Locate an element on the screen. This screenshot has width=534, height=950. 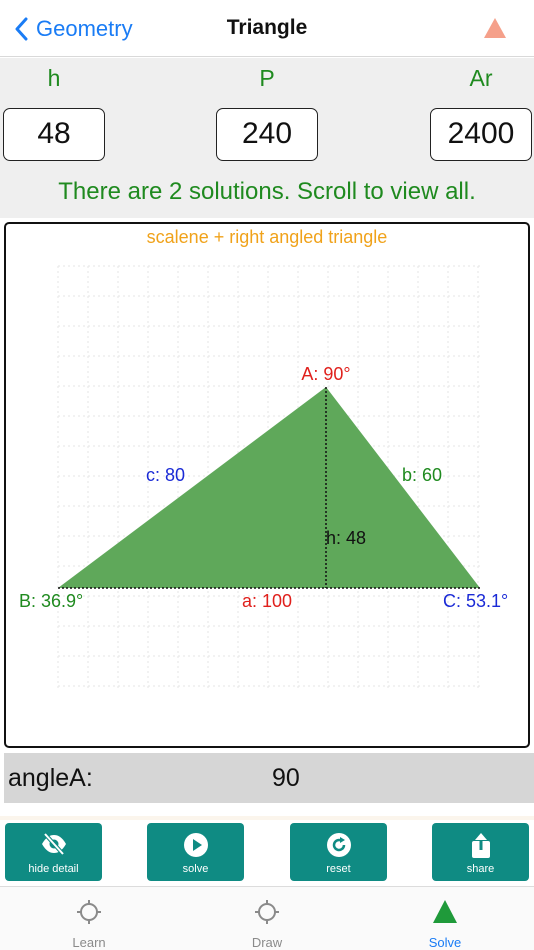
perimeter-input: 240 is located at coordinates (267, 134).